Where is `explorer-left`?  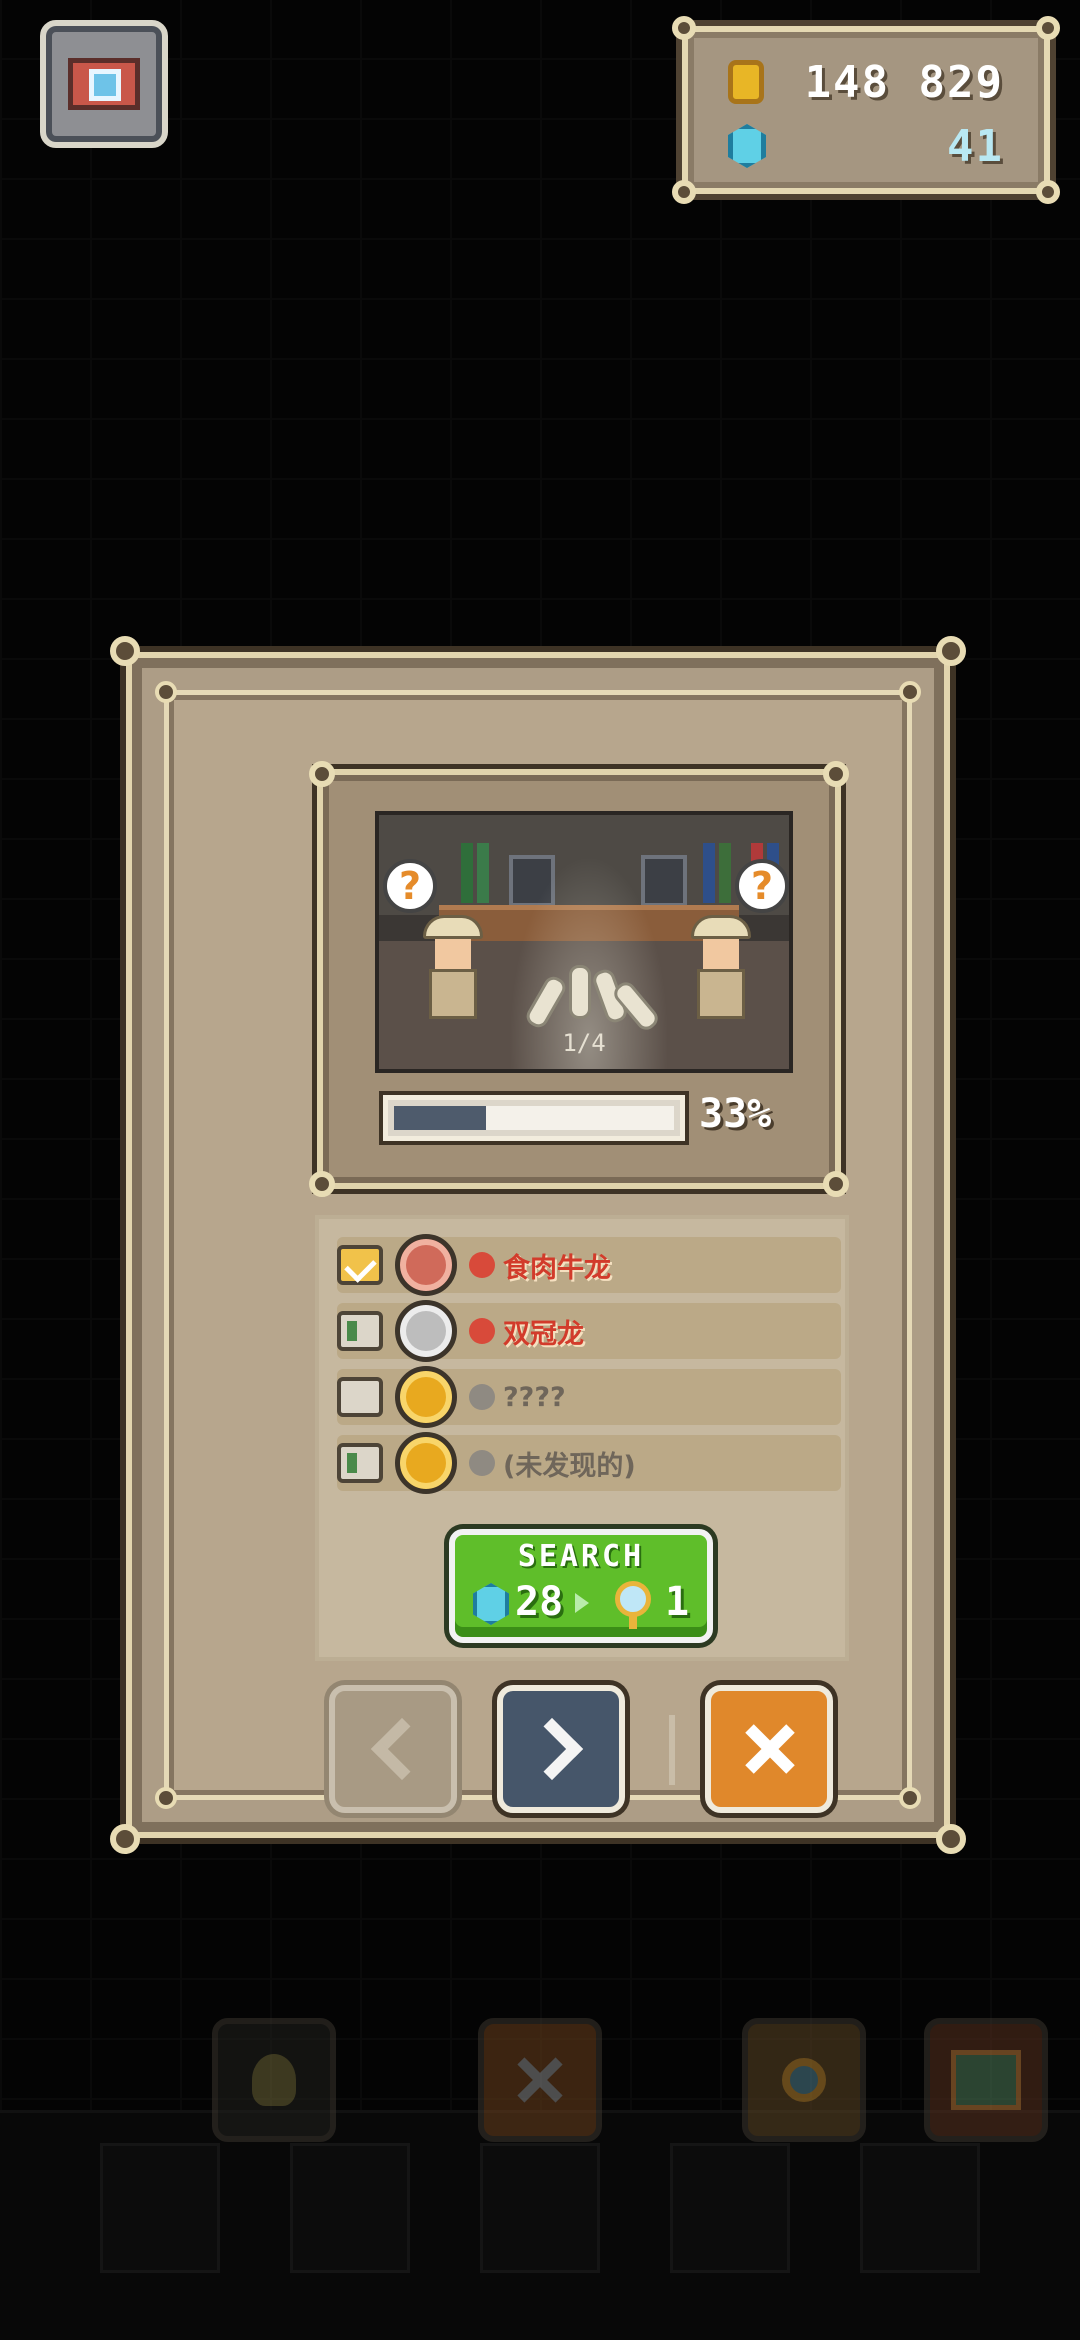 explorer-left is located at coordinates (453, 980).